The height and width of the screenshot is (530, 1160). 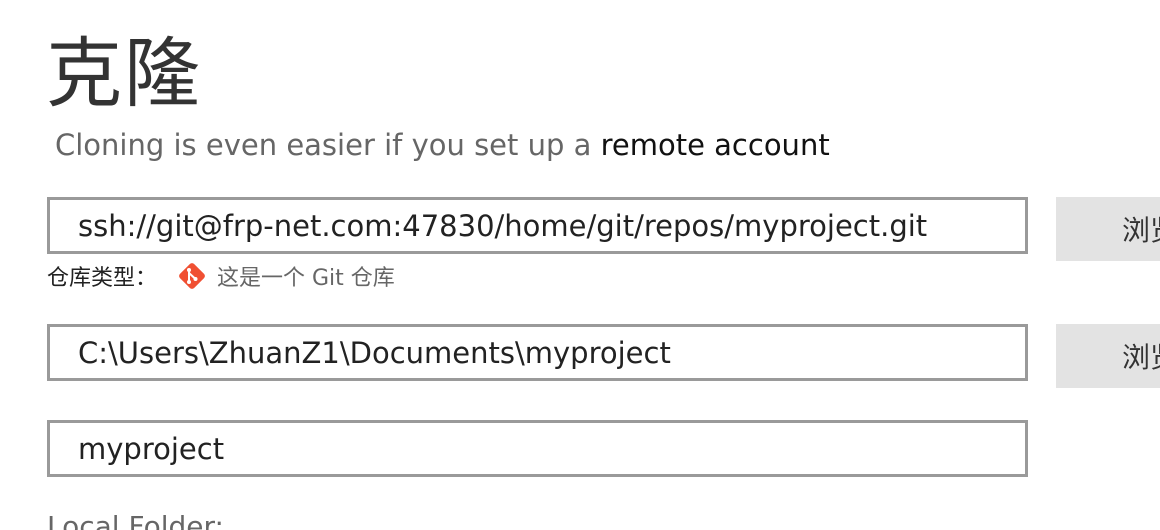 What do you see at coordinates (135, 520) in the screenshot?
I see `local-folder-label: Local Folder:` at bounding box center [135, 520].